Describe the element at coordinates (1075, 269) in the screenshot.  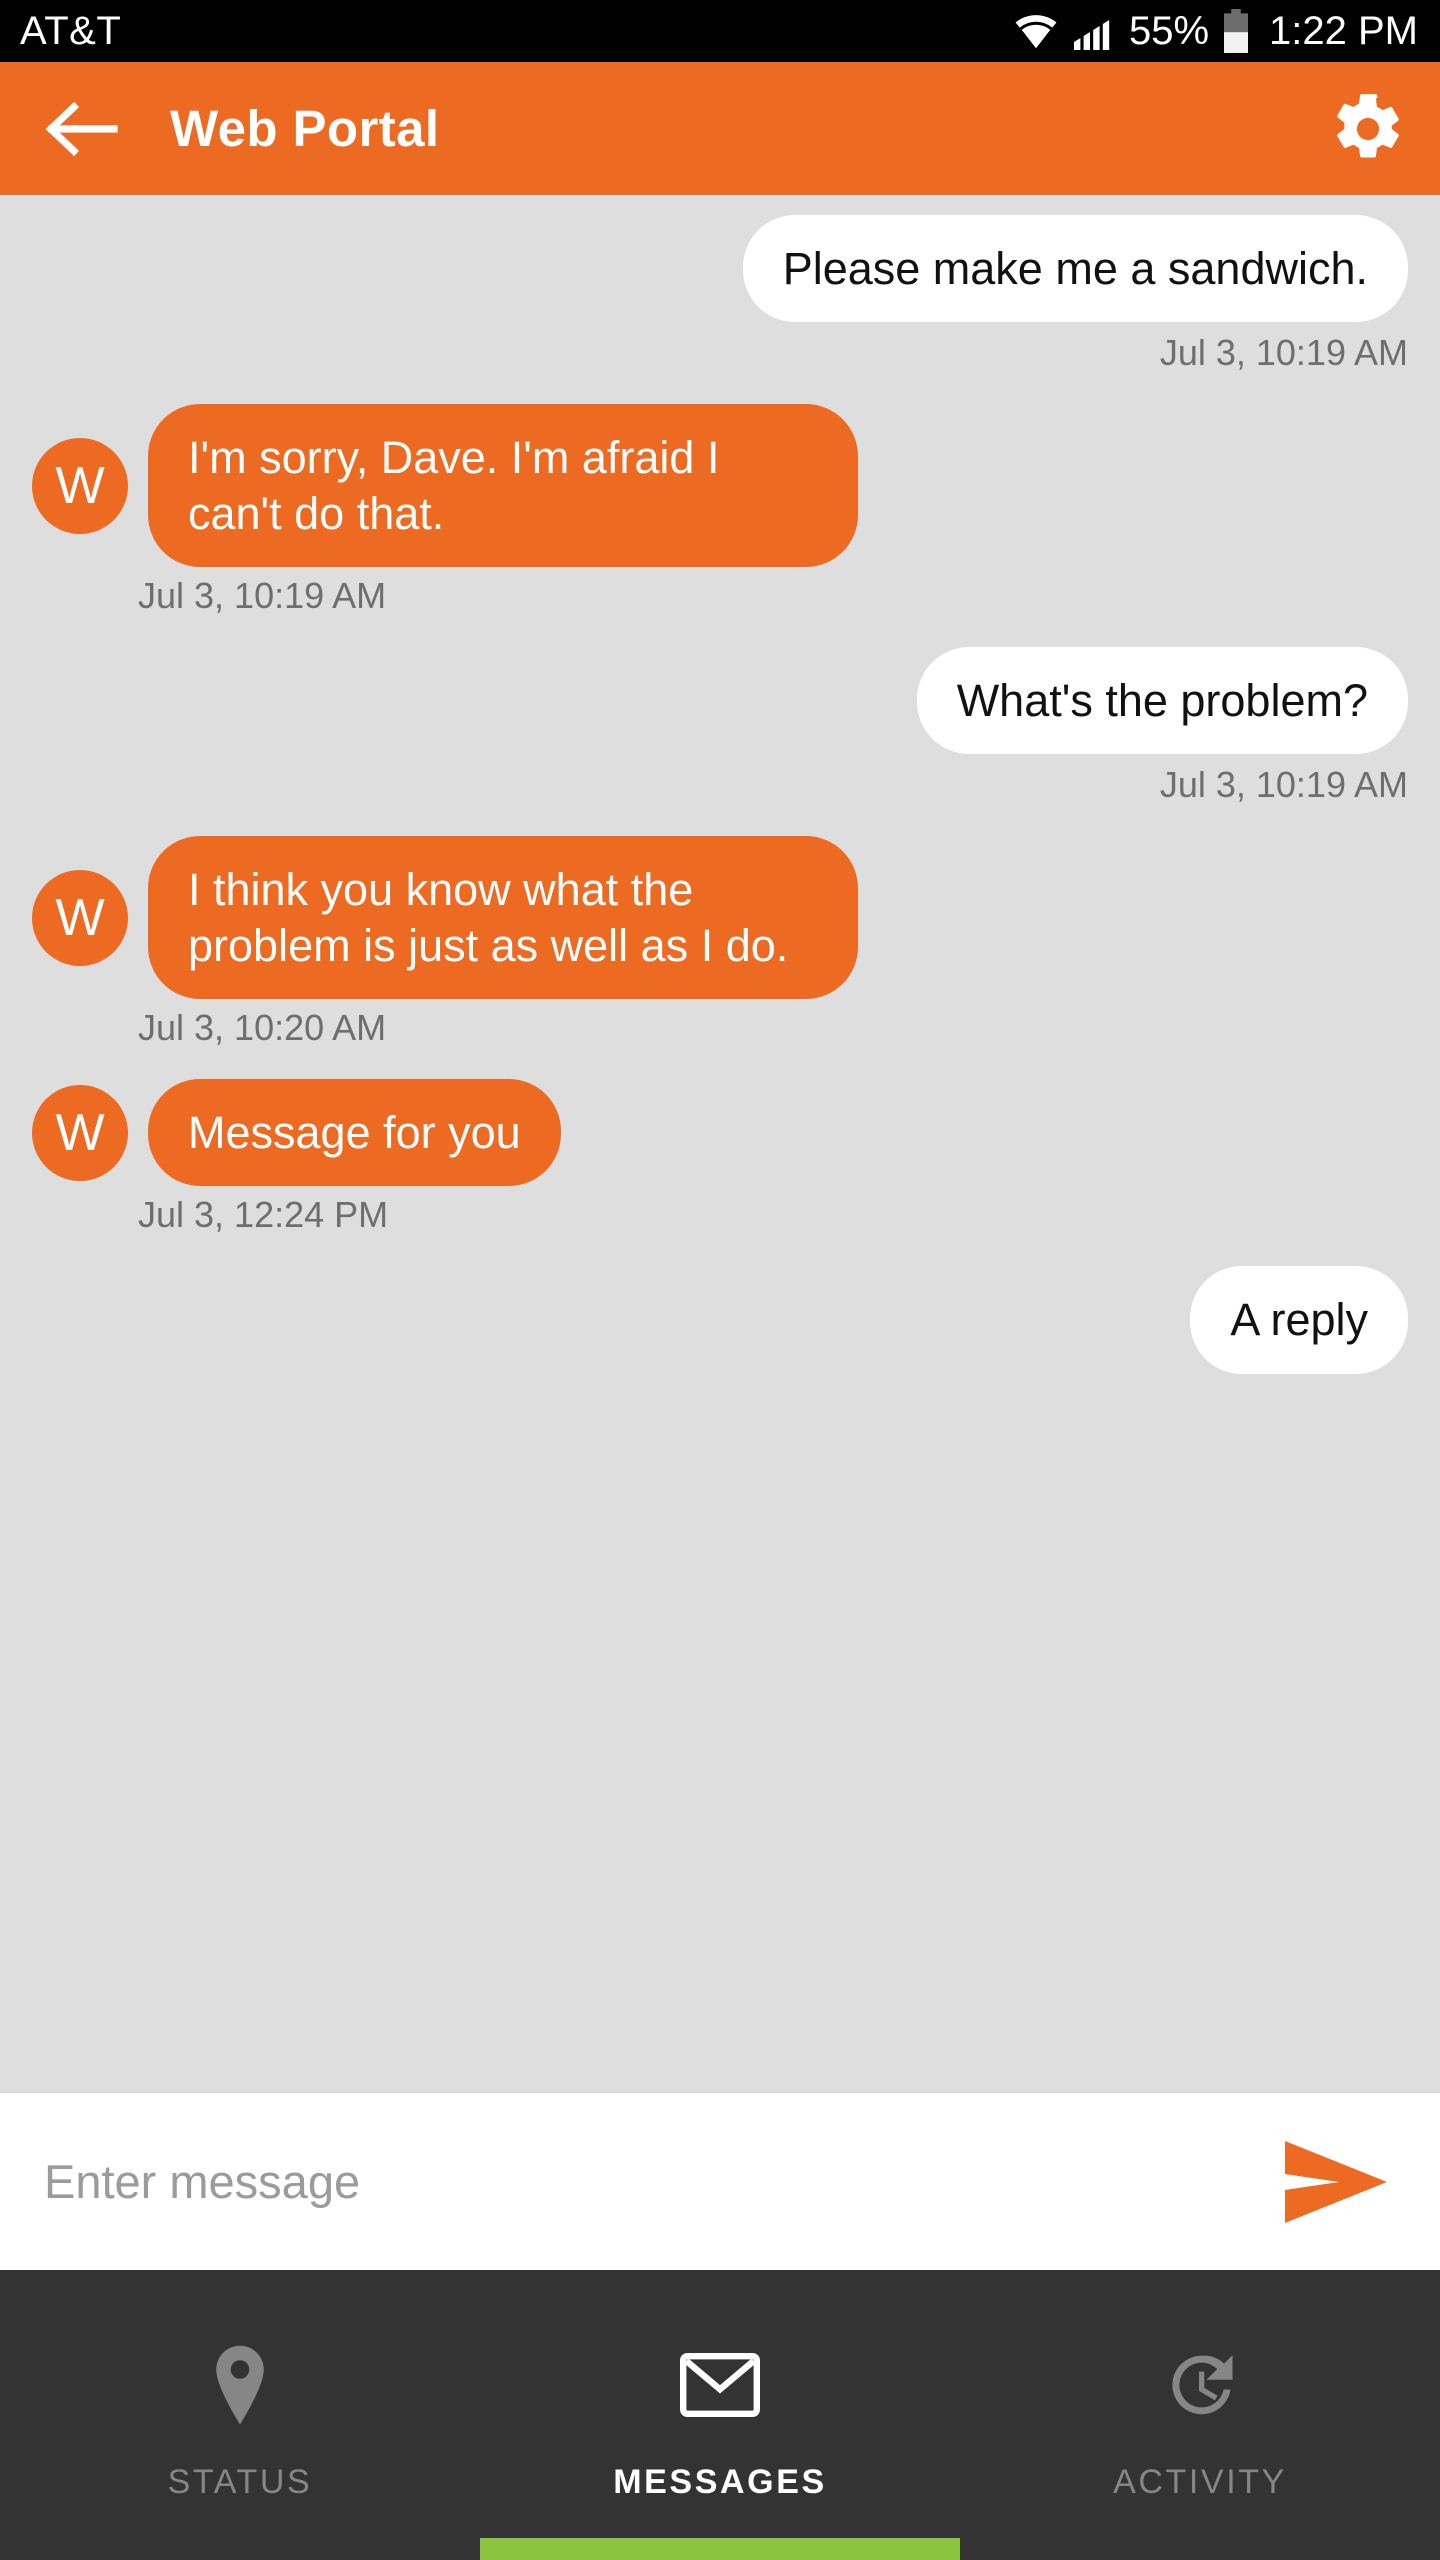
I see `message-bubble: Please make me a sandwich.` at that location.